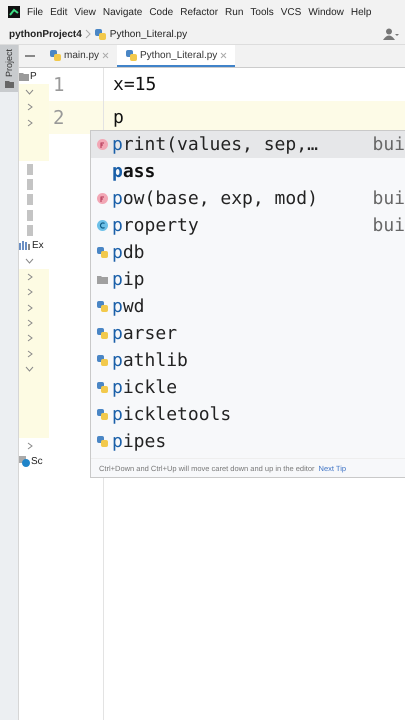 Image resolution: width=405 pixels, height=720 pixels. What do you see at coordinates (248, 387) in the screenshot?
I see `completion-item: pickle` at bounding box center [248, 387].